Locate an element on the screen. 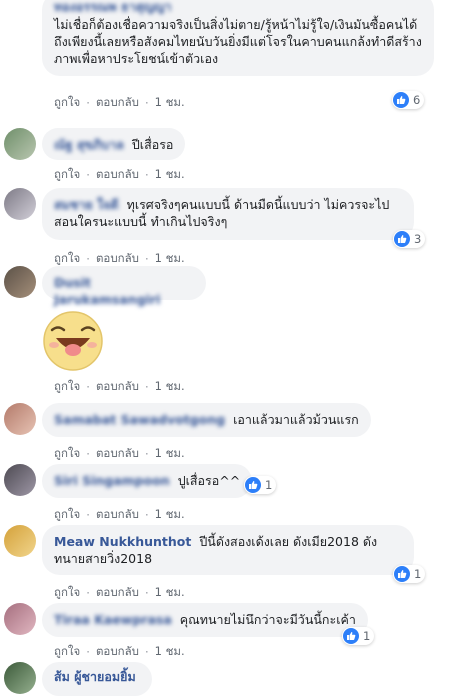  commenter-name: Siri Singampoon is located at coordinates (112, 480).